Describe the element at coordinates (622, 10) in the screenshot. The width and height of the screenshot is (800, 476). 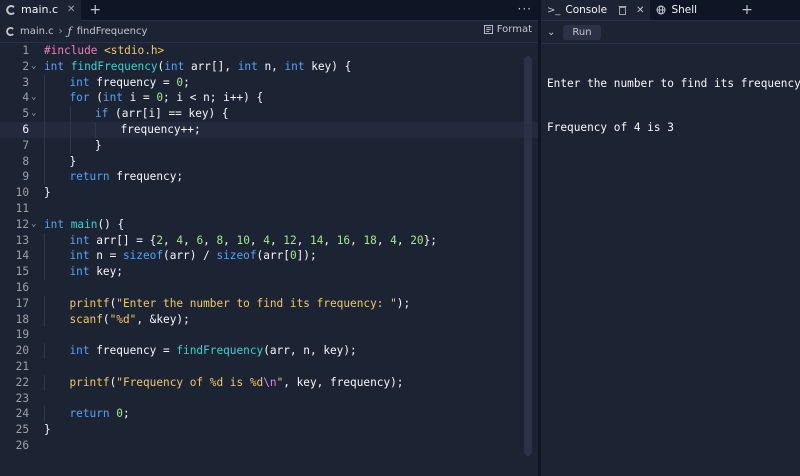
I see `trash-icon` at that location.